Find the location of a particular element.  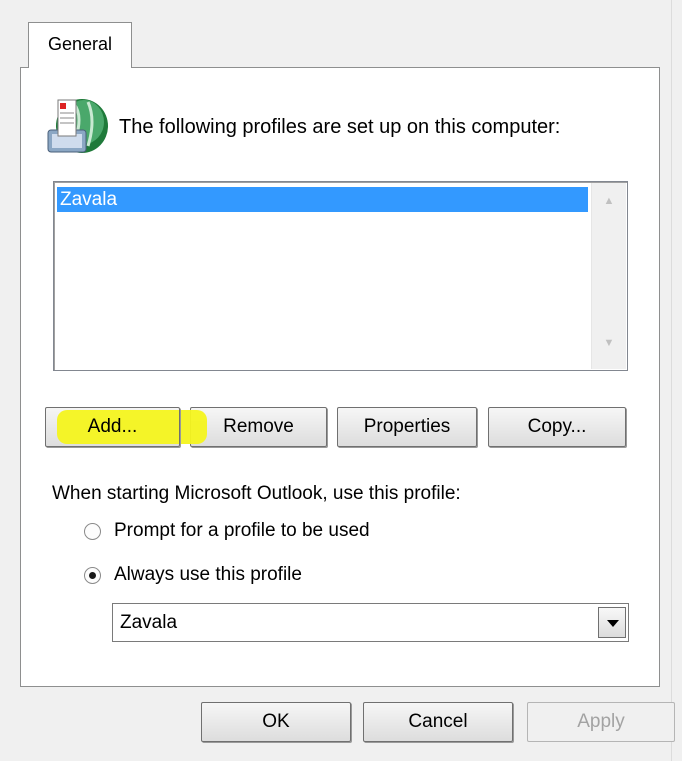

tab-general: General is located at coordinates (80, 45).